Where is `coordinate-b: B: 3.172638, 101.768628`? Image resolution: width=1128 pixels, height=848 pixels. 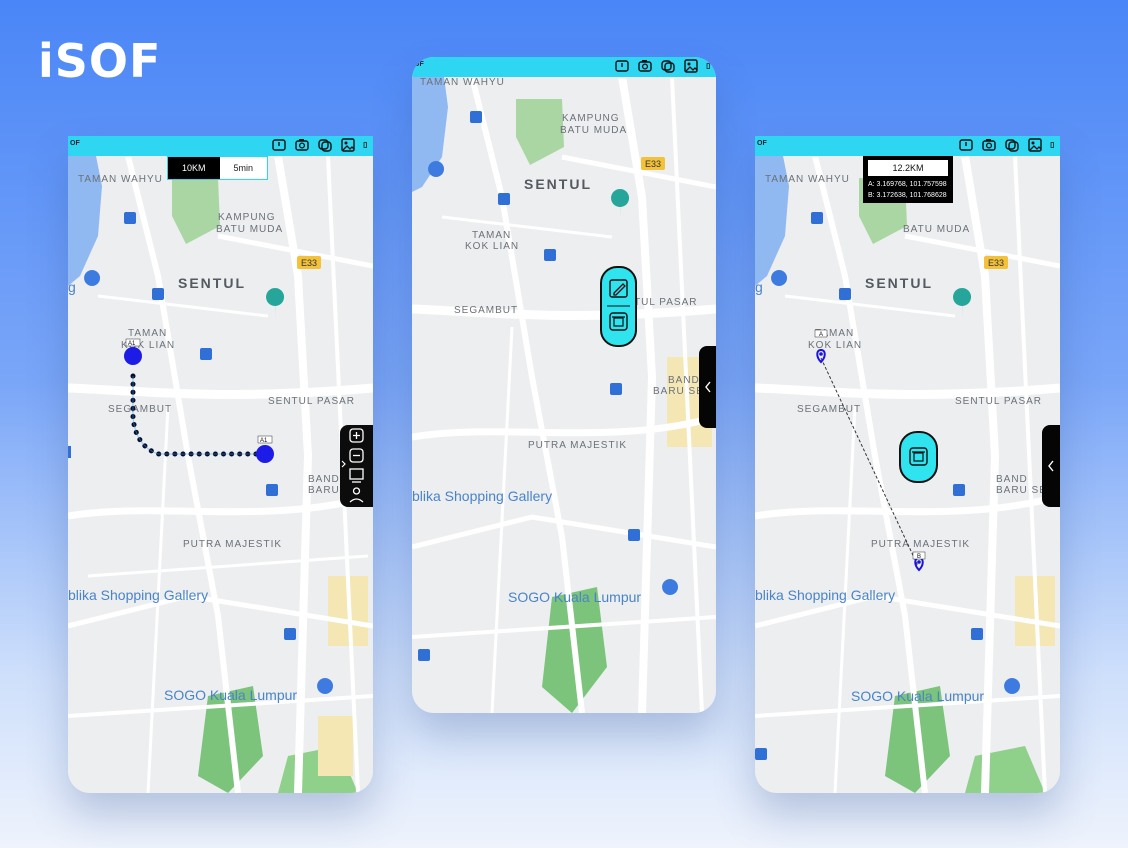 coordinate-b: B: 3.172638, 101.768628 is located at coordinates (907, 195).